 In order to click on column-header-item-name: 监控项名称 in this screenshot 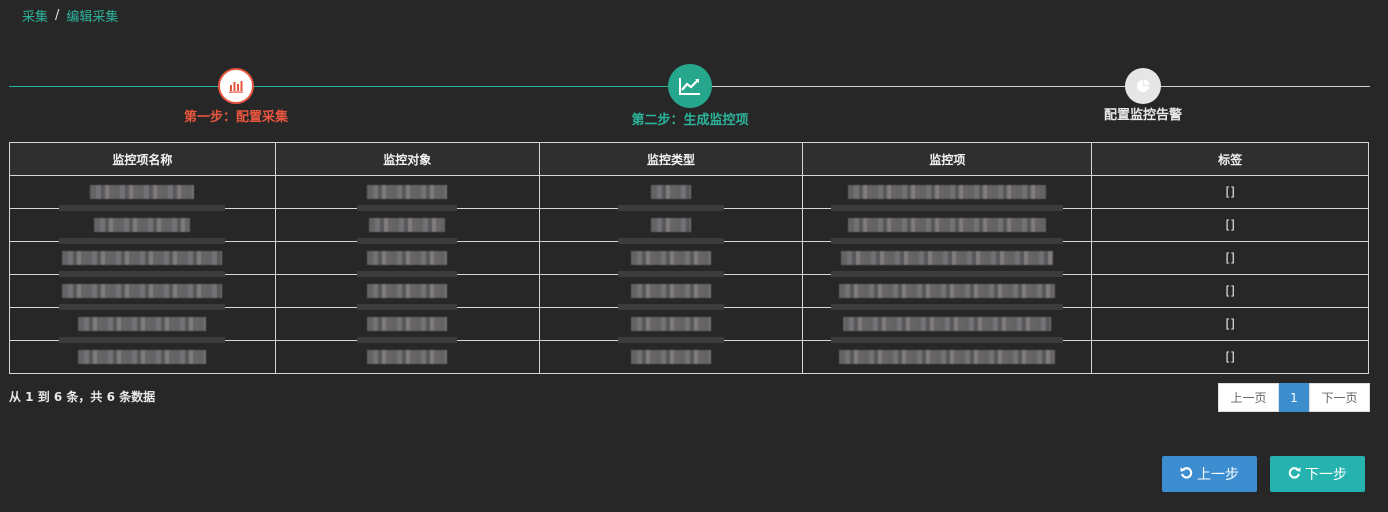, I will do `click(142, 159)`.